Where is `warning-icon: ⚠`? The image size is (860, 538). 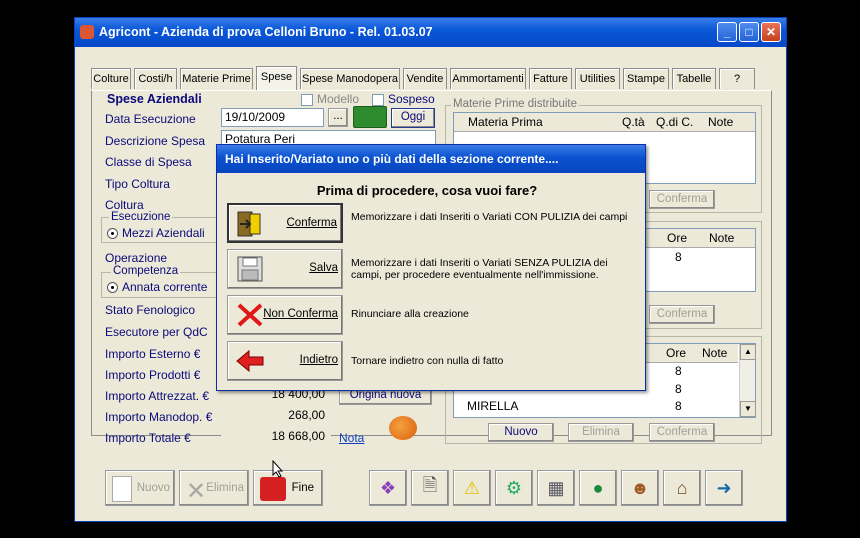 warning-icon: ⚠ is located at coordinates (472, 488).